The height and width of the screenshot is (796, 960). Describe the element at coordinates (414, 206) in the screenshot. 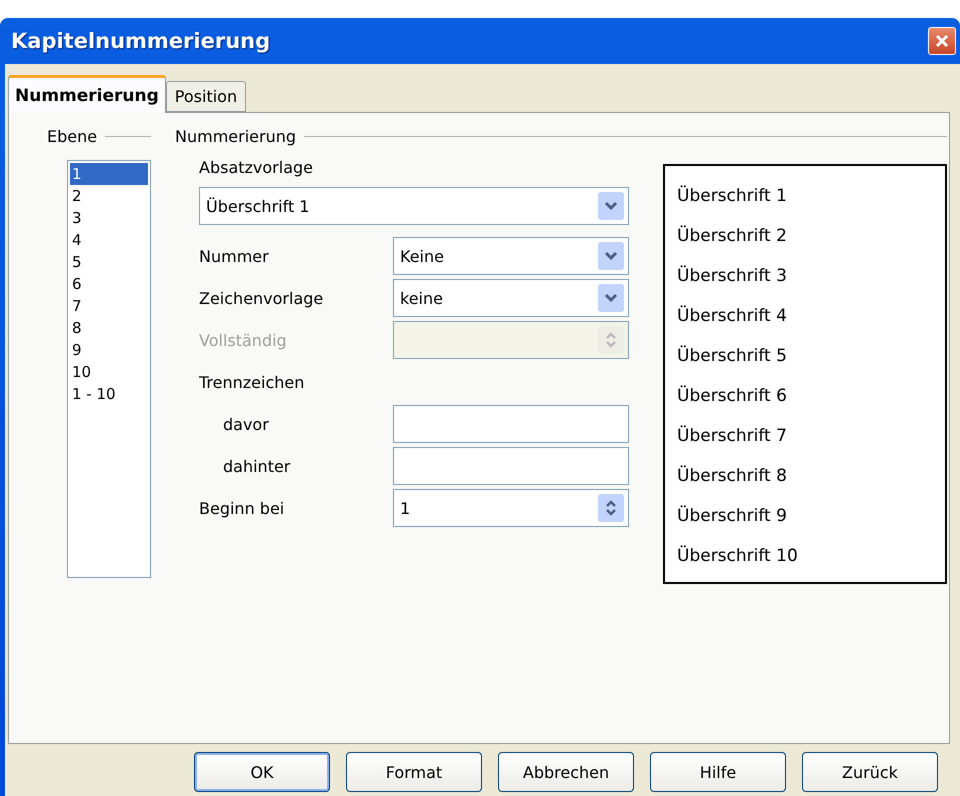

I see `dropdown-field: Überschrift 1` at that location.